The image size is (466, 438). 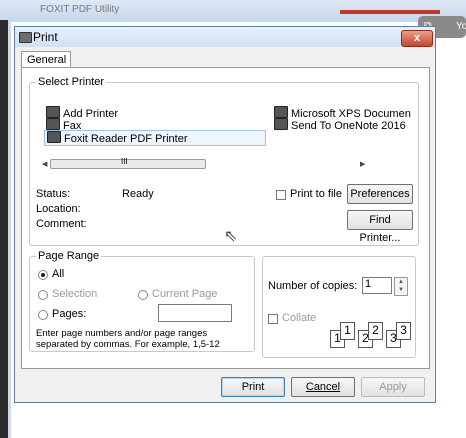 What do you see at coordinates (124, 161) in the screenshot?
I see `scroll-grip: III` at bounding box center [124, 161].